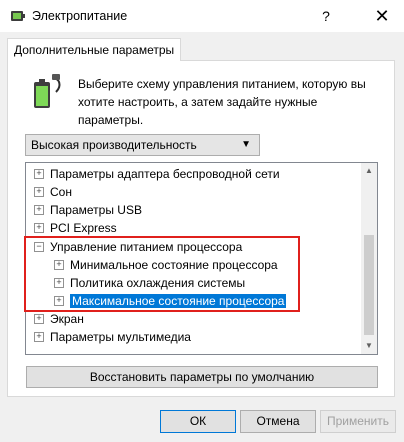 The height and width of the screenshot is (442, 404). I want to click on tree-item-max-processor-state: + Максимальное состояние процессора, so click(170, 301).